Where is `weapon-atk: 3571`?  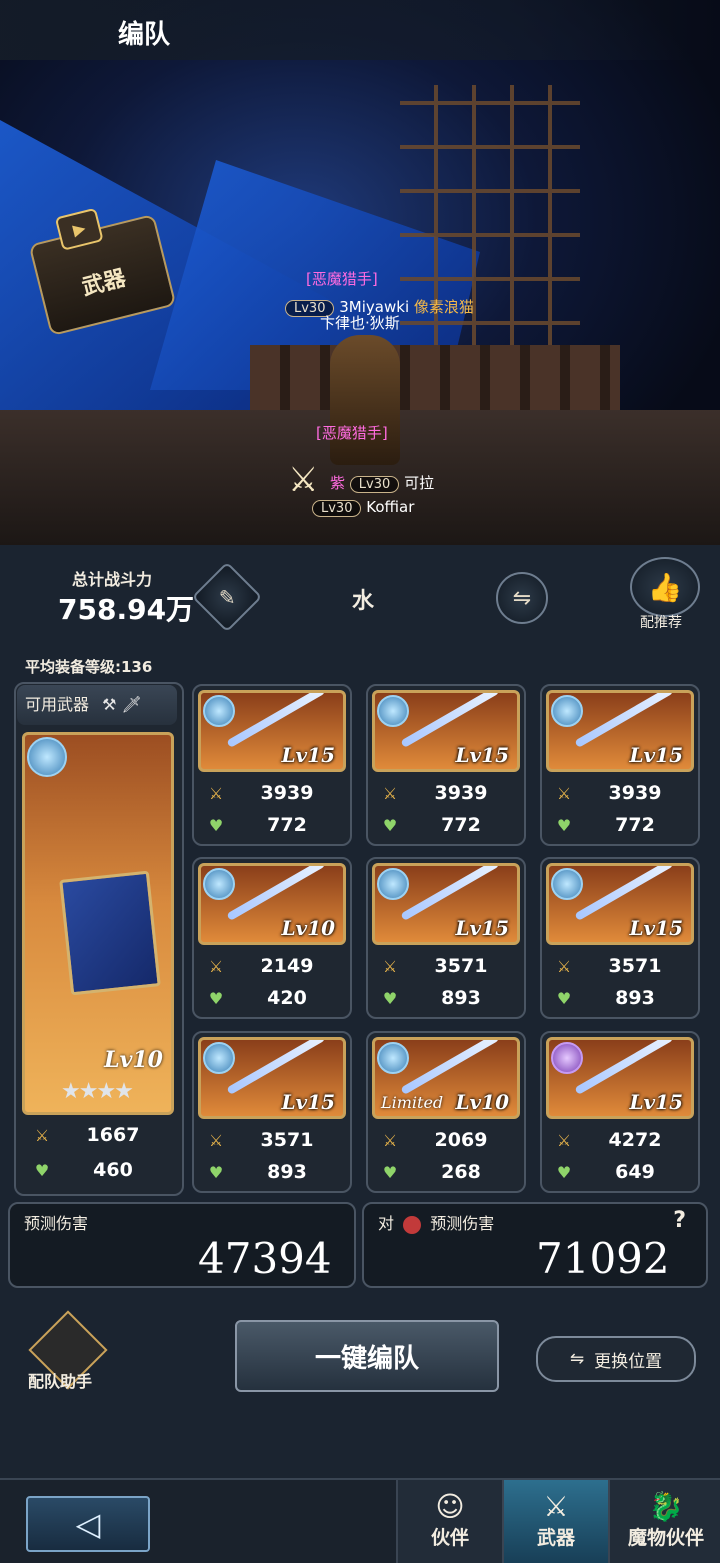 weapon-atk: 3571 is located at coordinates (287, 1140).